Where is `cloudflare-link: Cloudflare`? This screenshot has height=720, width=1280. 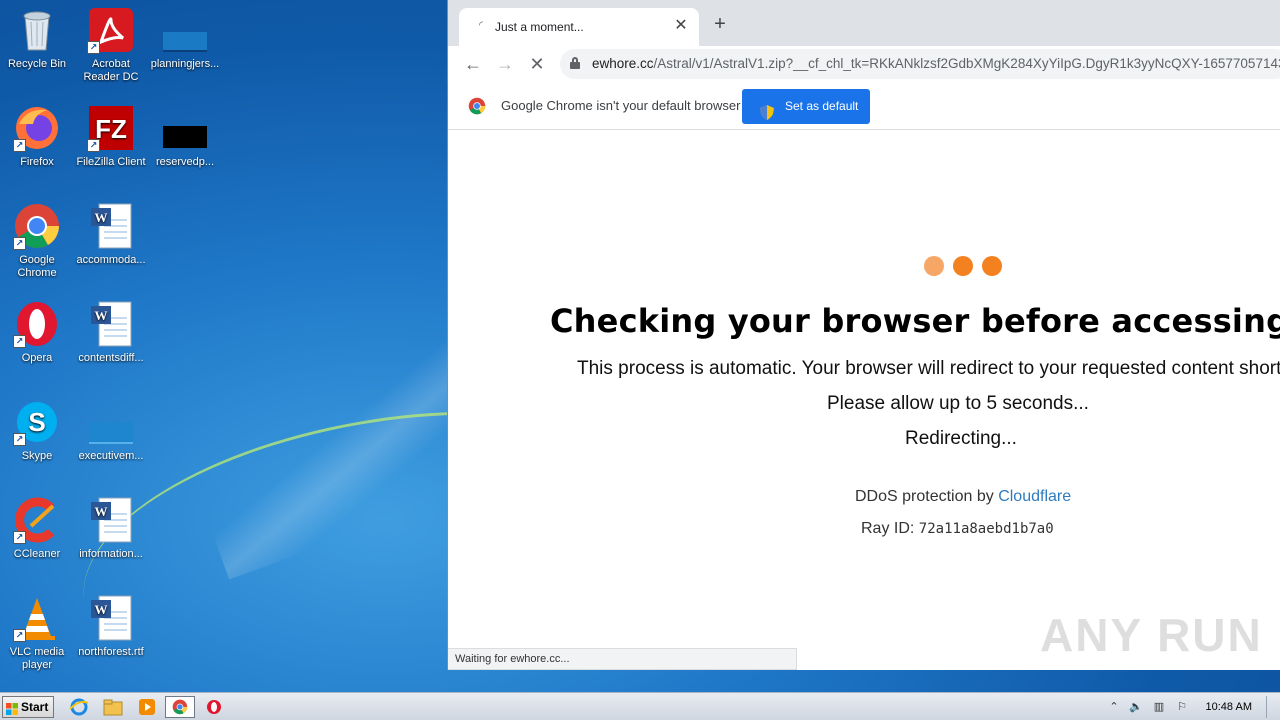
cloudflare-link: Cloudflare is located at coordinates (1034, 496).